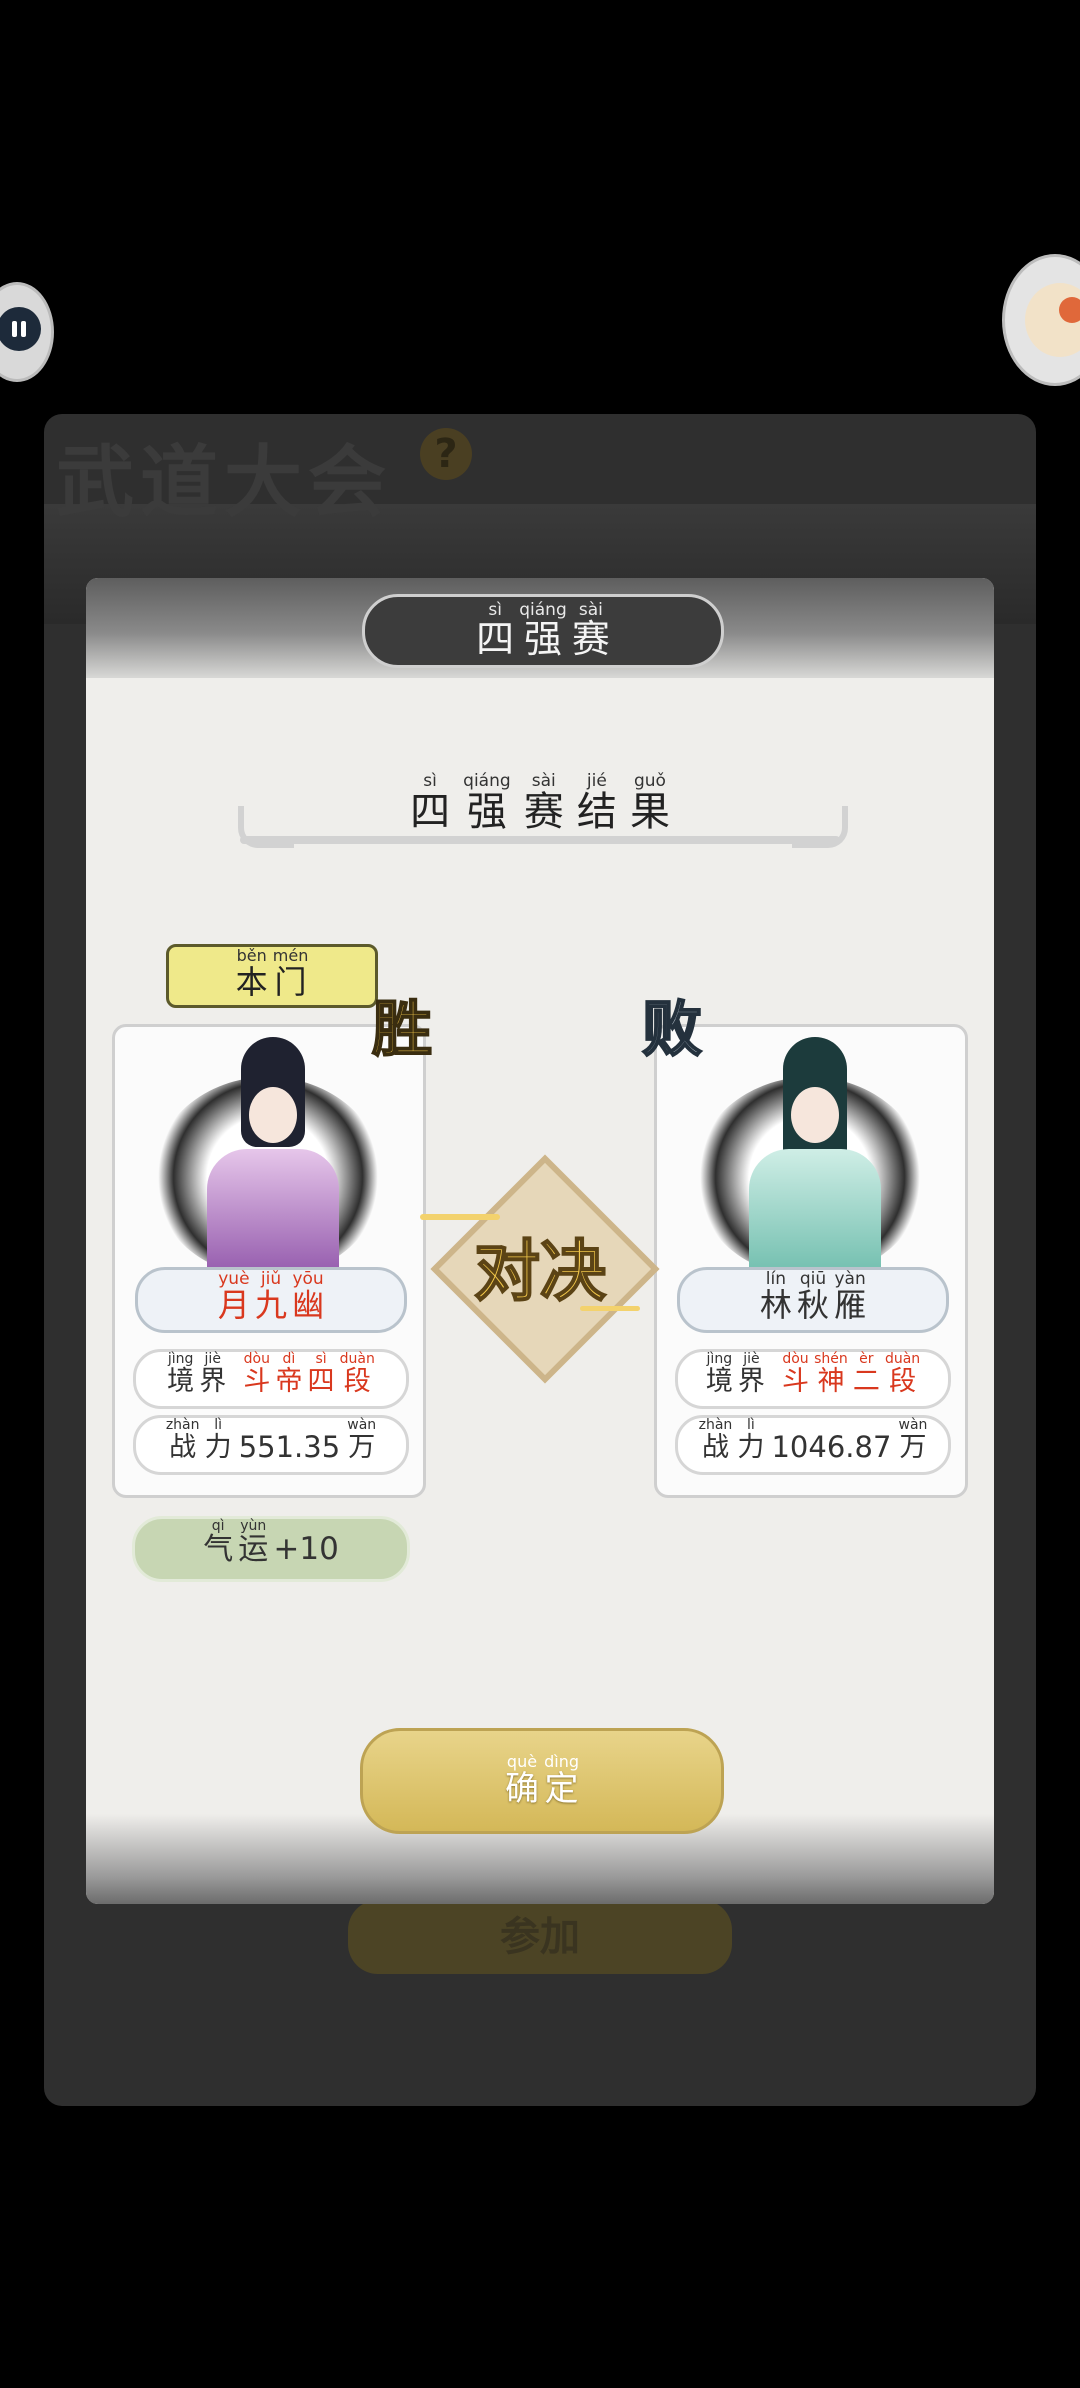 The image size is (1080, 2388). I want to click on power-row-right: zhàn 战 lì 力 1046.87 wàn 万, so click(813, 1445).